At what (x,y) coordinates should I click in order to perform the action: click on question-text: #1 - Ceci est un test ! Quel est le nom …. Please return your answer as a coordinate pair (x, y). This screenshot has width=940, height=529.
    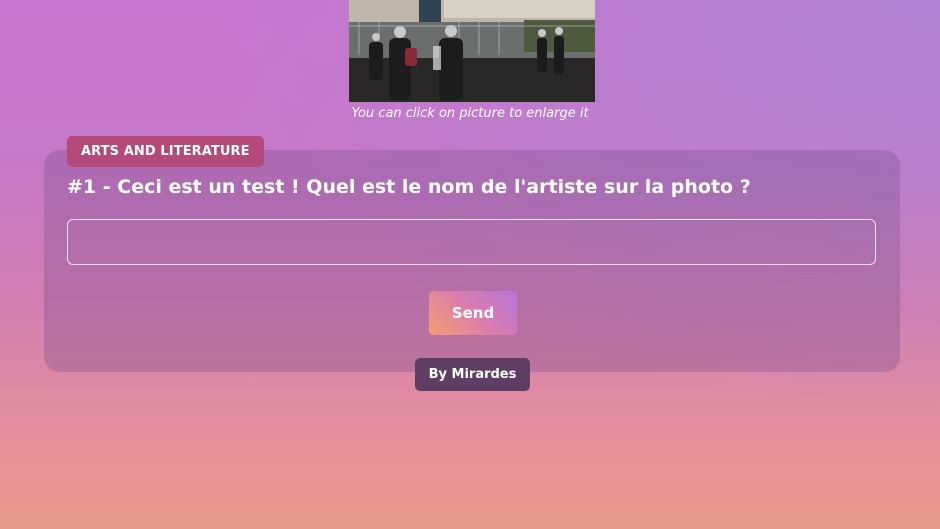
    Looking at the image, I should click on (409, 187).